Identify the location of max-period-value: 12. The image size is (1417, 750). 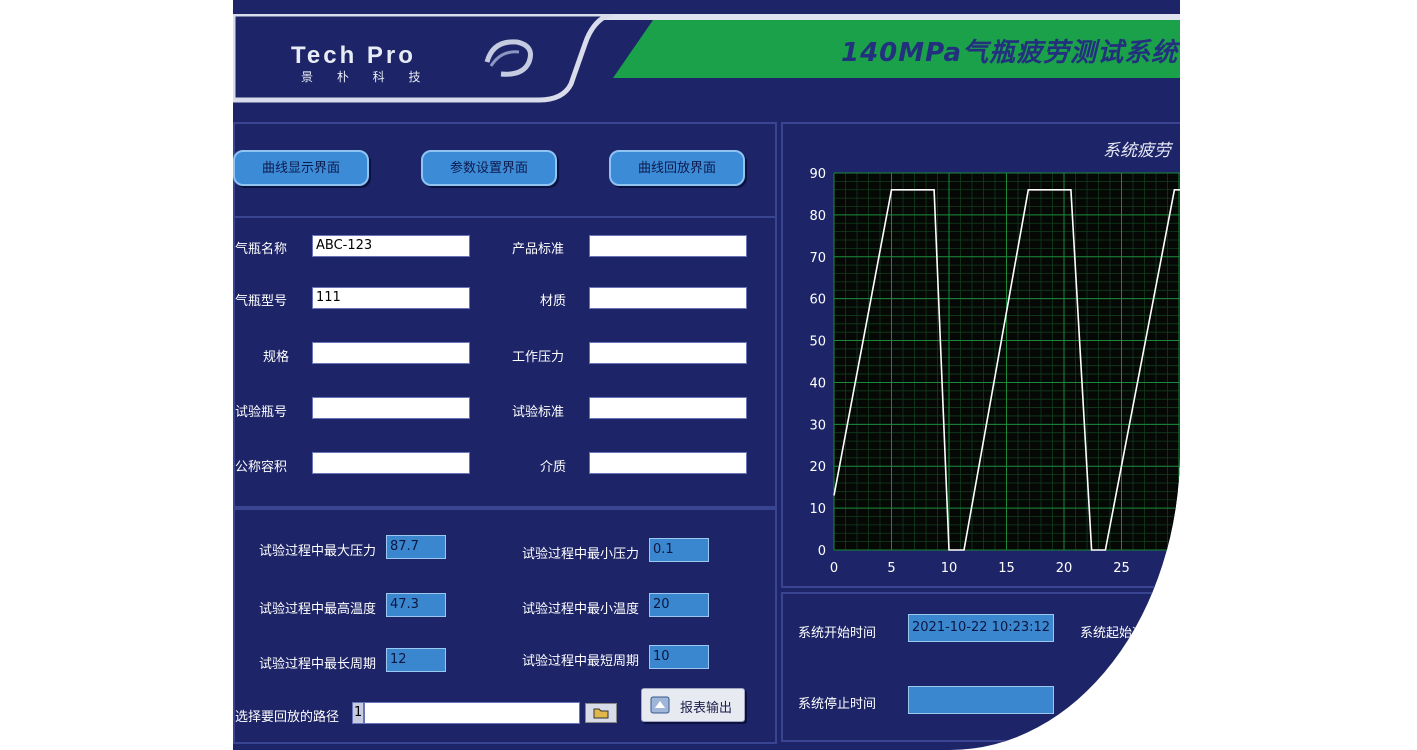
(416, 660).